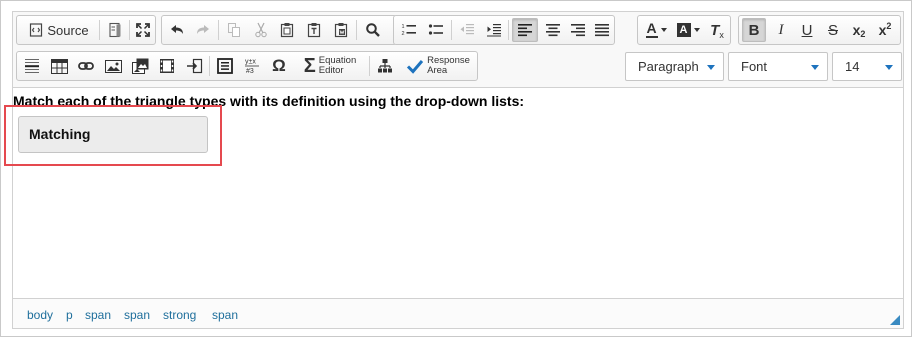 Image resolution: width=912 pixels, height=337 pixels. Describe the element at coordinates (409, 30) in the screenshot. I see `numbered-list-button: 1 2` at that location.